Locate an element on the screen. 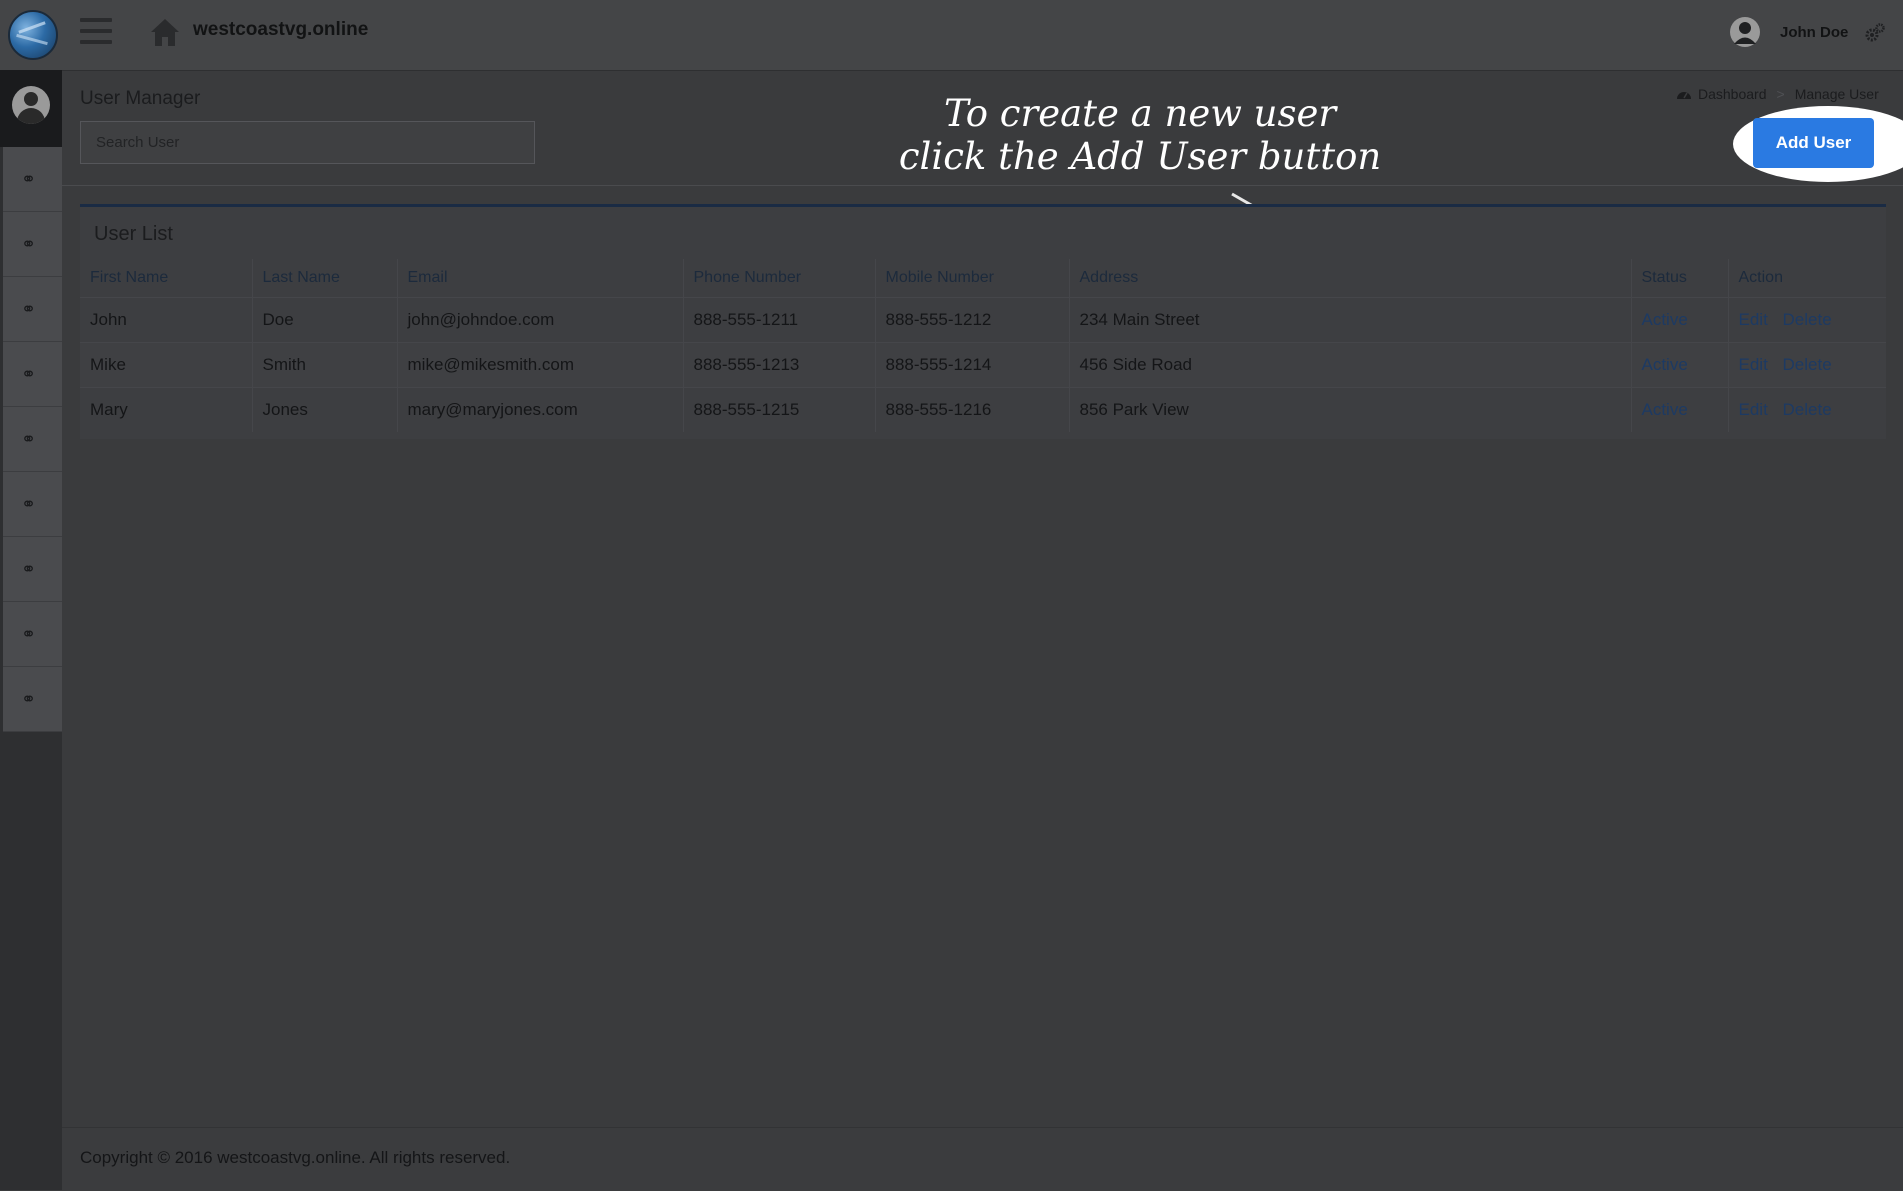 The height and width of the screenshot is (1191, 1903). dashboard-icon is located at coordinates (1684, 95).